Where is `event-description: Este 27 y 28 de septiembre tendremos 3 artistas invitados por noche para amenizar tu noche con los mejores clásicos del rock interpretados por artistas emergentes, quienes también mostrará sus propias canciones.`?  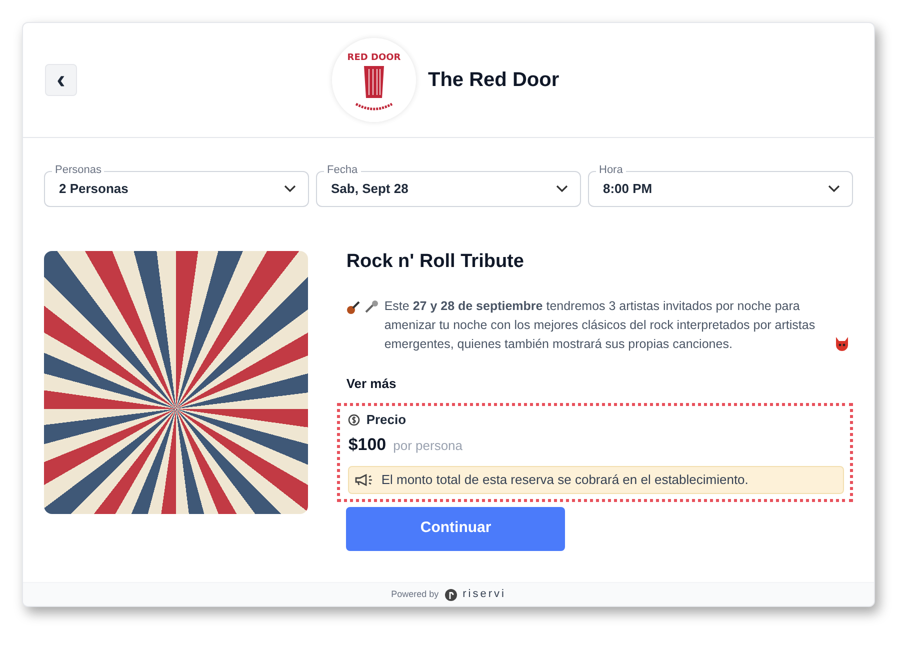
event-description: Este 27 y 28 de septiembre tendremos 3 artistas invitados por noche para amenizar tu noche con los mejores clásicos del rock interpretados por artistas emergentes, quienes también mostrará sus propias canciones. is located at coordinates (600, 325).